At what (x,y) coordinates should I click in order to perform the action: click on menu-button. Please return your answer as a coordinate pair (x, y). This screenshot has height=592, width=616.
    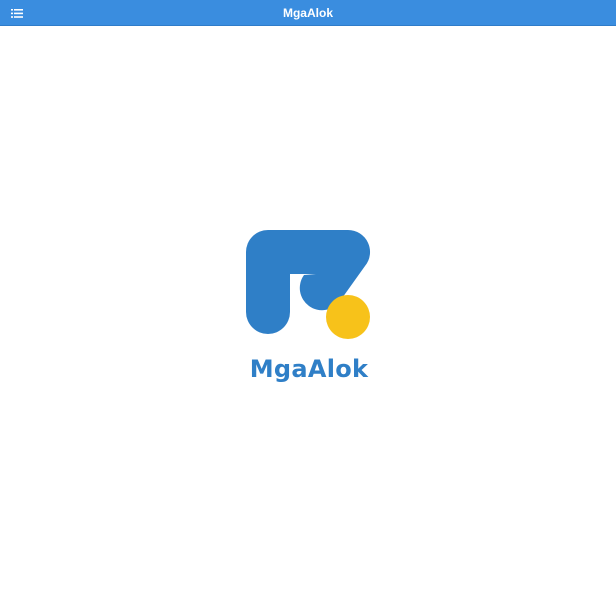
    Looking at the image, I should click on (17, 13).